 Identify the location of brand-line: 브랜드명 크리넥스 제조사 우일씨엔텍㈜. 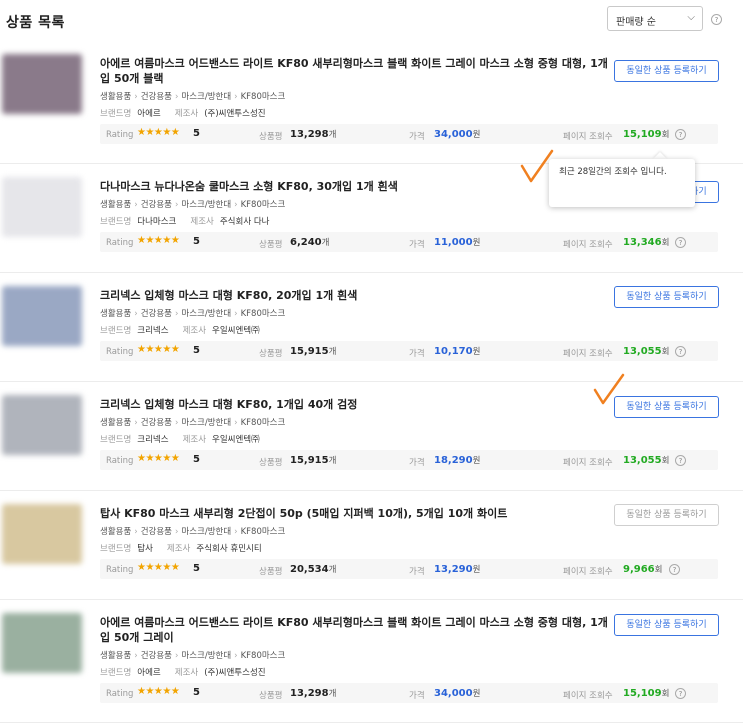
(180, 330).